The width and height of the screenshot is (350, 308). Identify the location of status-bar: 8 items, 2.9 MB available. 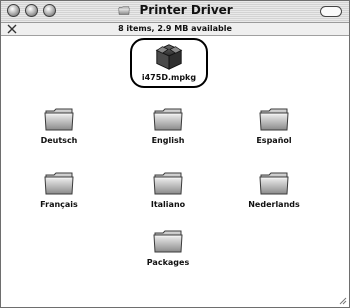
(175, 29).